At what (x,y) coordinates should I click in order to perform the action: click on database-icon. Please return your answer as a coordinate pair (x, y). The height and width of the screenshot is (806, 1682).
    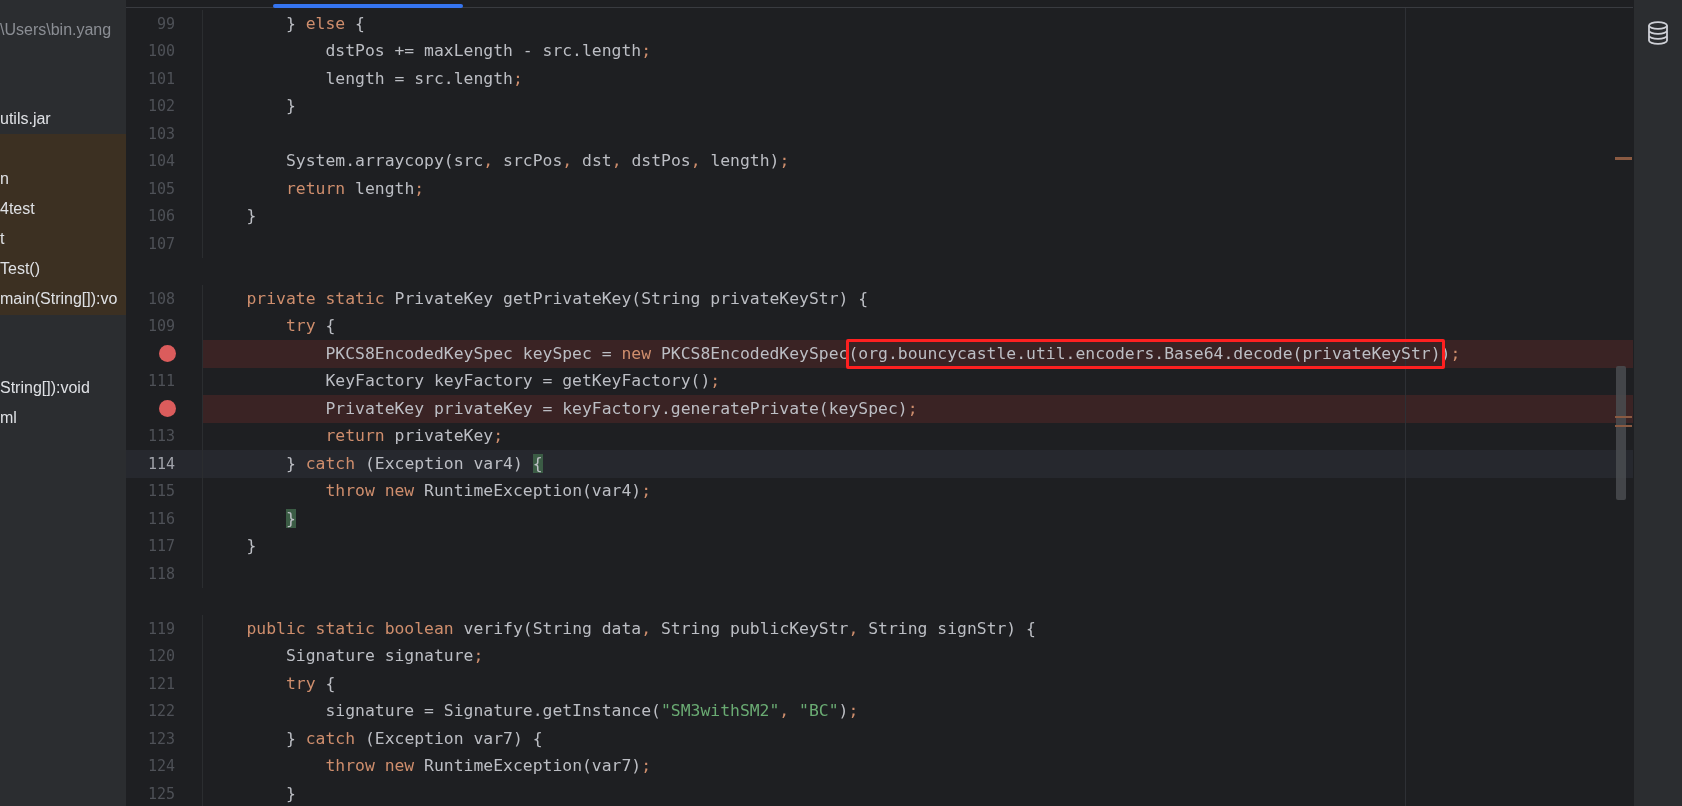
    Looking at the image, I should click on (1658, 33).